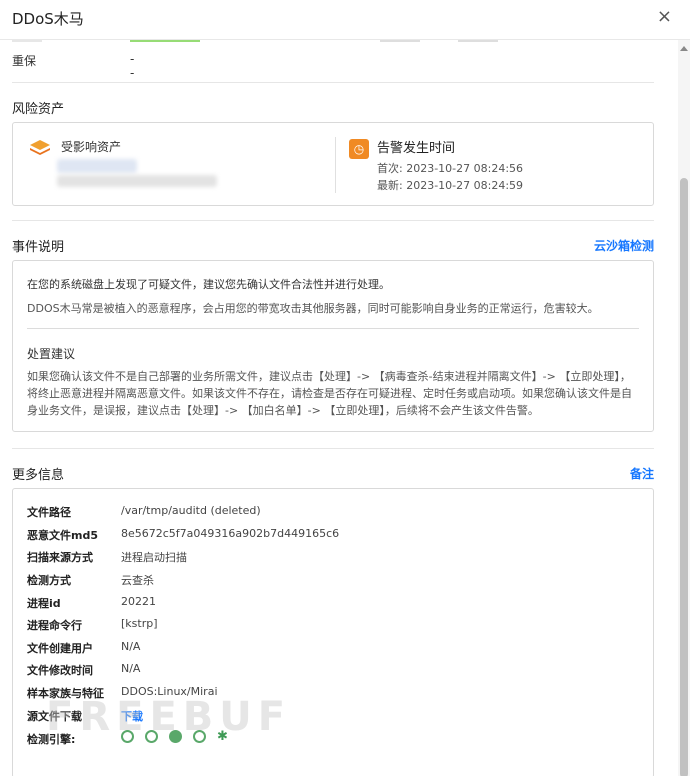 The image size is (690, 776). What do you see at coordinates (335, 165) in the screenshot?
I see `vertical-divider` at bounding box center [335, 165].